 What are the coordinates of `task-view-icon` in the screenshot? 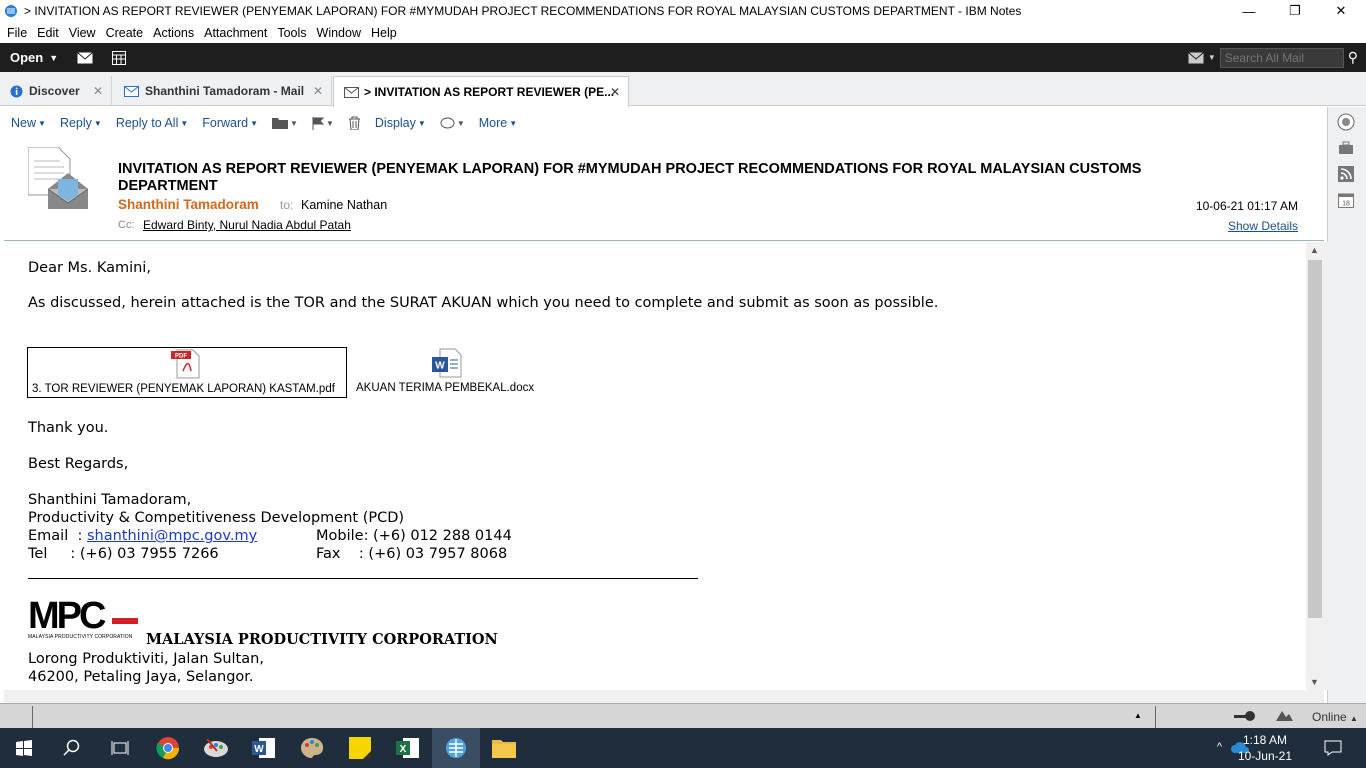 It's located at (120, 748).